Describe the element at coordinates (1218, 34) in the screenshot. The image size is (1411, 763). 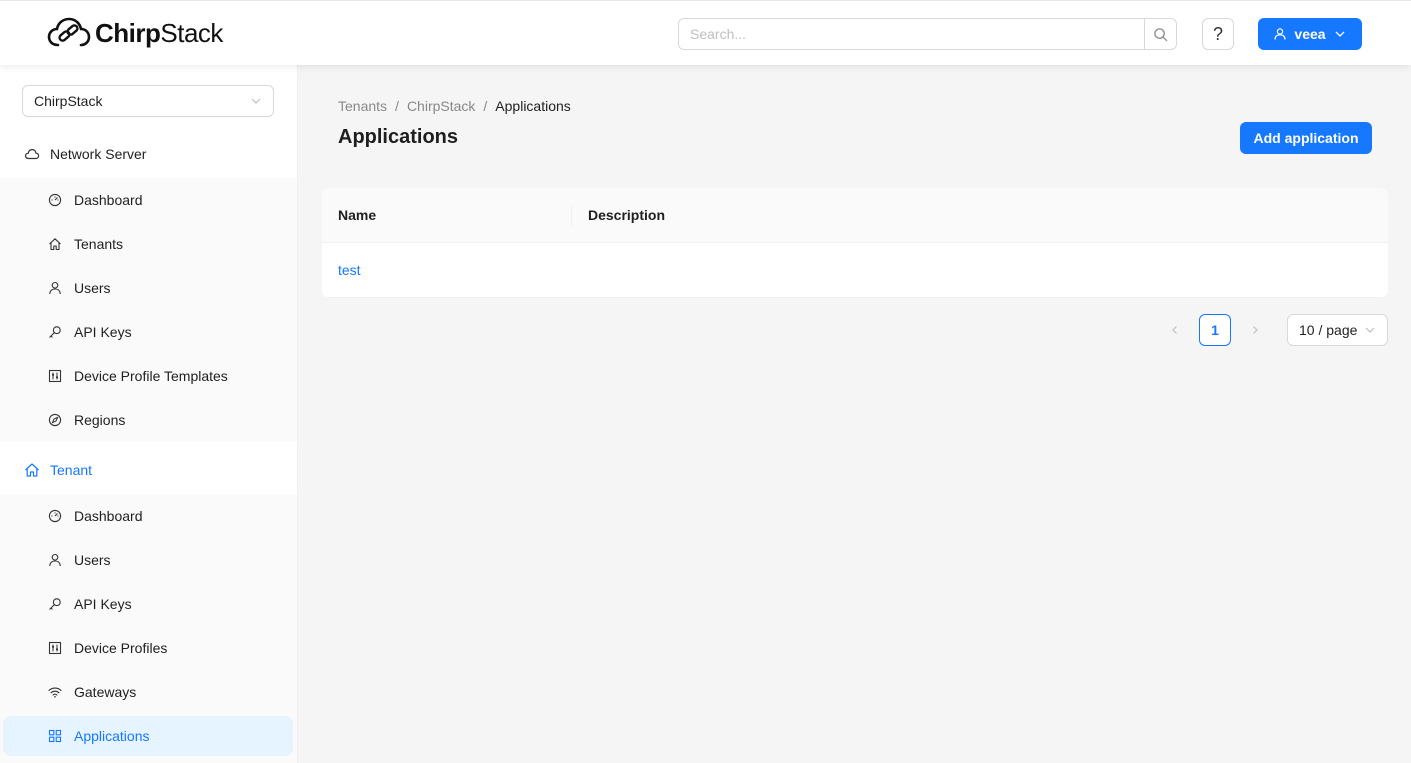
I see `help-button: ?` at that location.